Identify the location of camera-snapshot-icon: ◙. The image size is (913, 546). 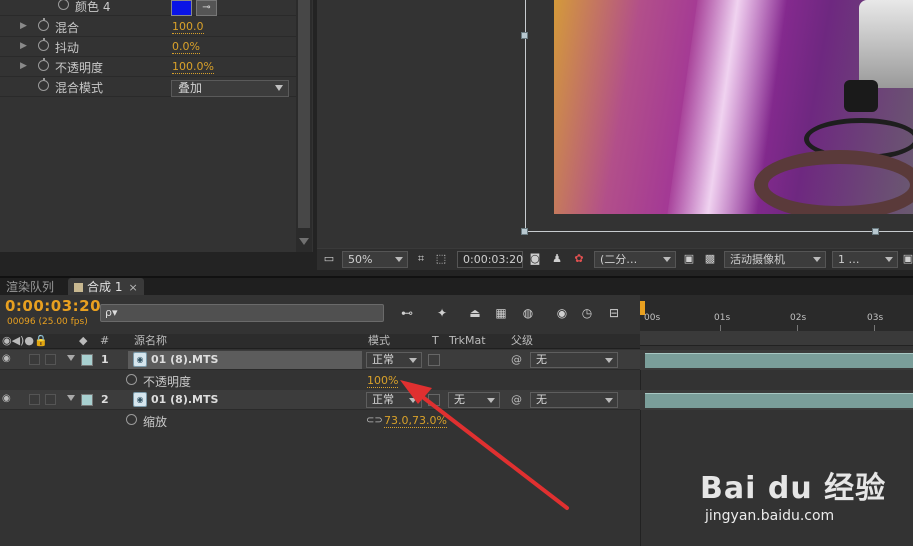
(535, 259).